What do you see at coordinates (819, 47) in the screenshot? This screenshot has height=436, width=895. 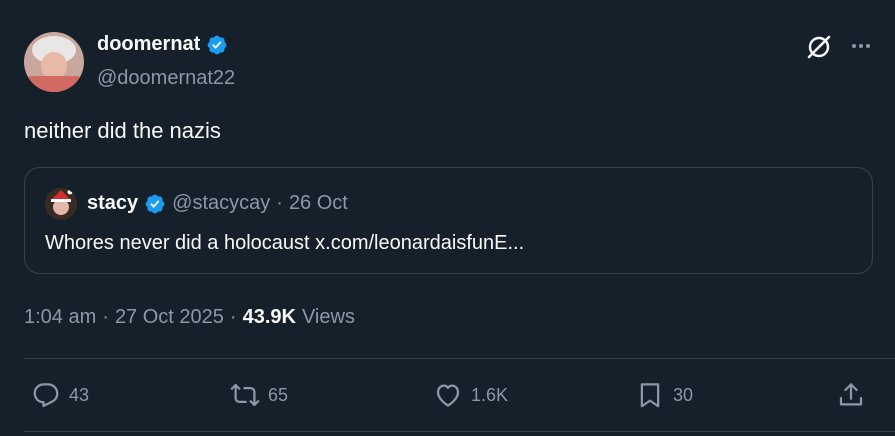 I see `grok-icon` at bounding box center [819, 47].